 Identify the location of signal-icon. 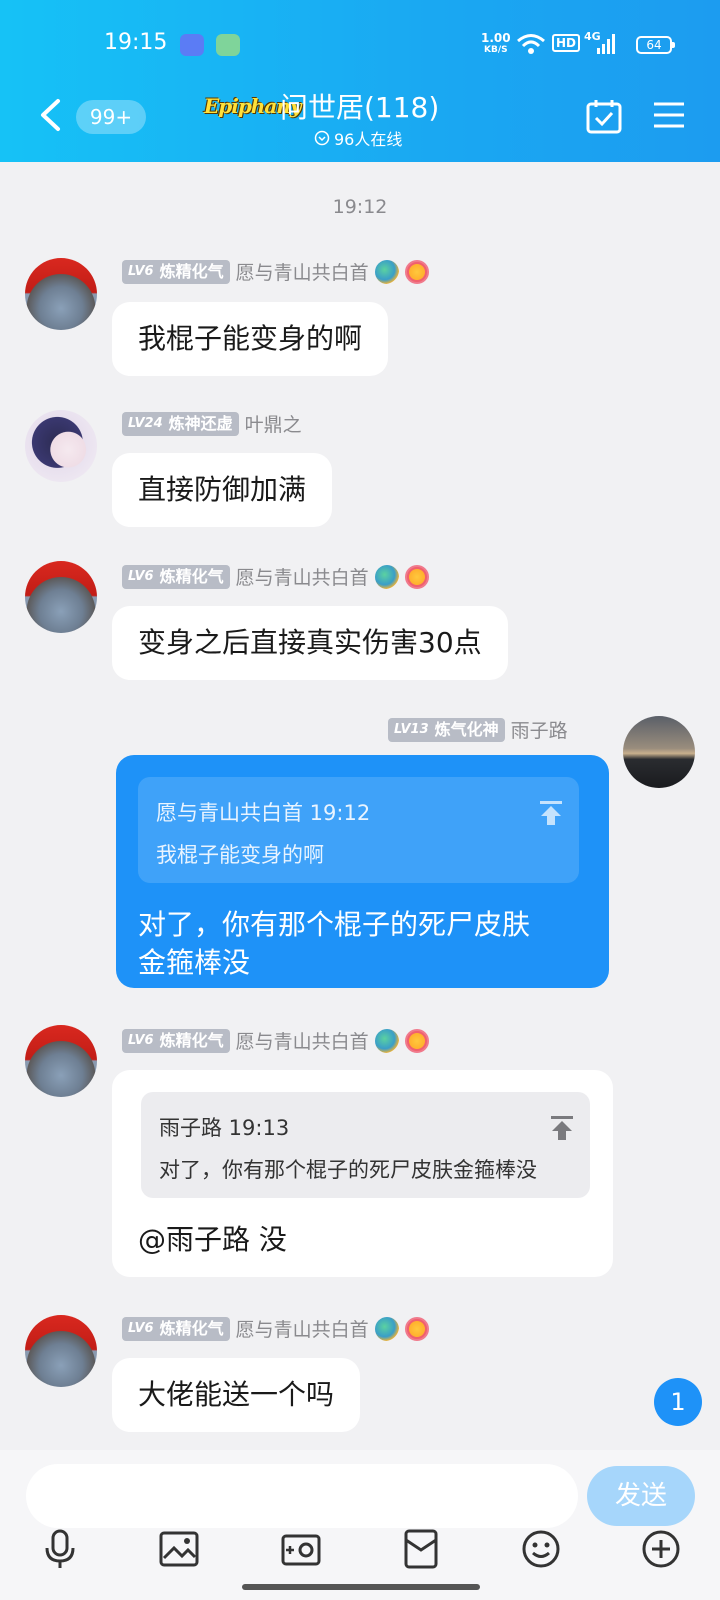
(606, 44).